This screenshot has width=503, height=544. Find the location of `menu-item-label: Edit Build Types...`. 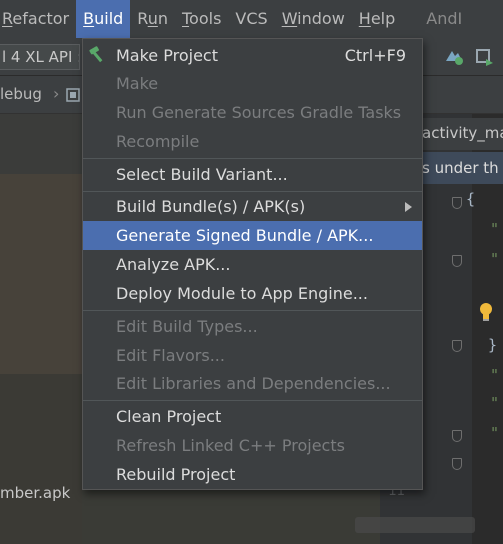

menu-item-label: Edit Build Types... is located at coordinates (187, 326).